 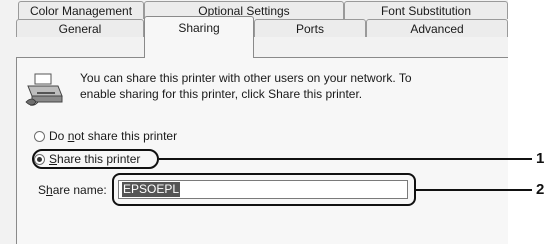 I want to click on do-not-share-radio: Do not share this printer, so click(x=105, y=136).